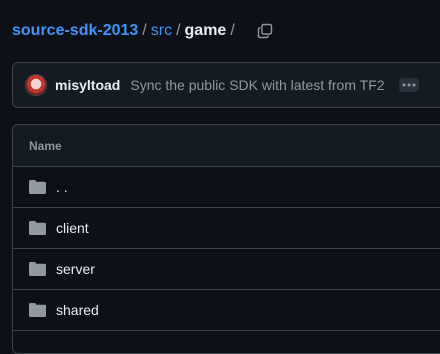 This screenshot has height=354, width=440. I want to click on expand-commit-button, so click(408, 85).